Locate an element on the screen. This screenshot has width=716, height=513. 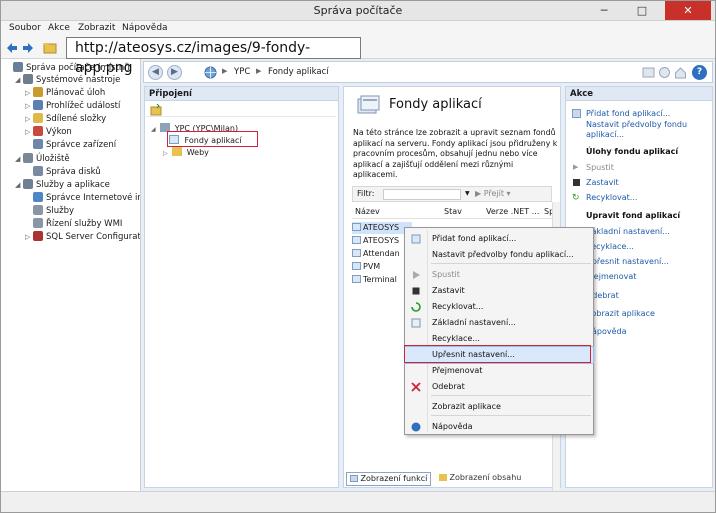
tab-content-view: Zobrazení obsahu is located at coordinates (480, 479).